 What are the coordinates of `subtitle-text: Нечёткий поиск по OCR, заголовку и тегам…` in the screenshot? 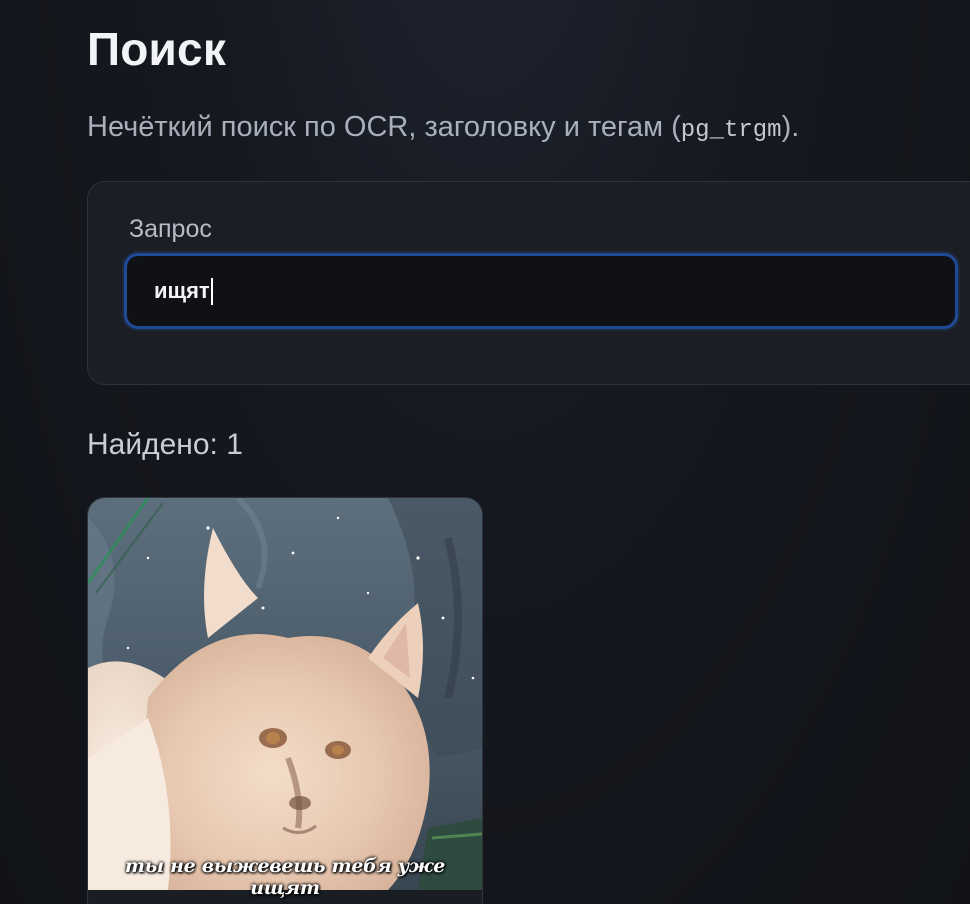 It's located at (384, 127).